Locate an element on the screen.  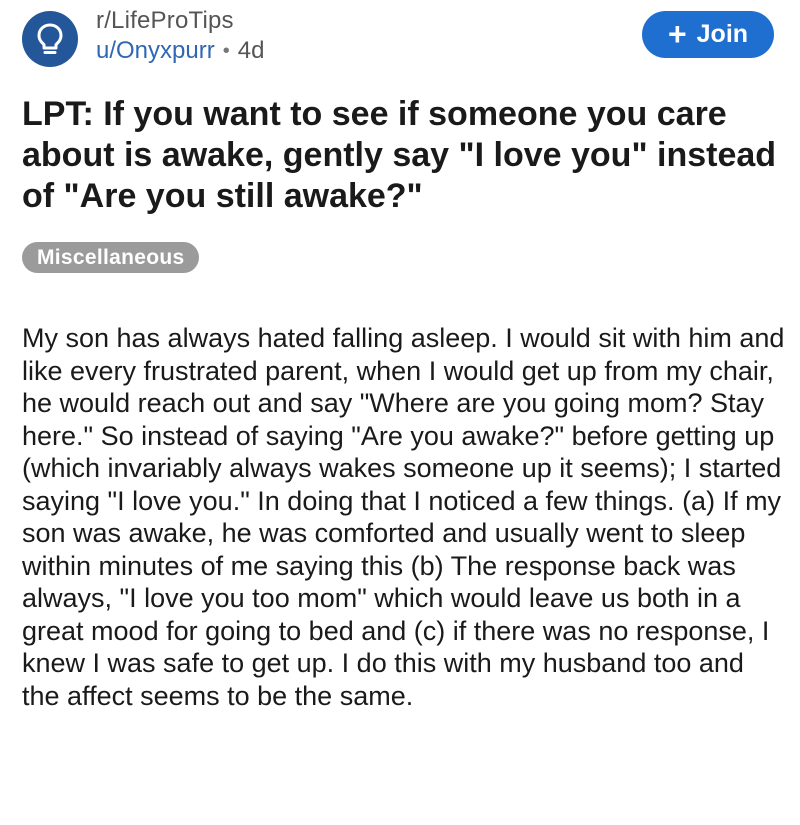
join-button: + Join is located at coordinates (708, 34).